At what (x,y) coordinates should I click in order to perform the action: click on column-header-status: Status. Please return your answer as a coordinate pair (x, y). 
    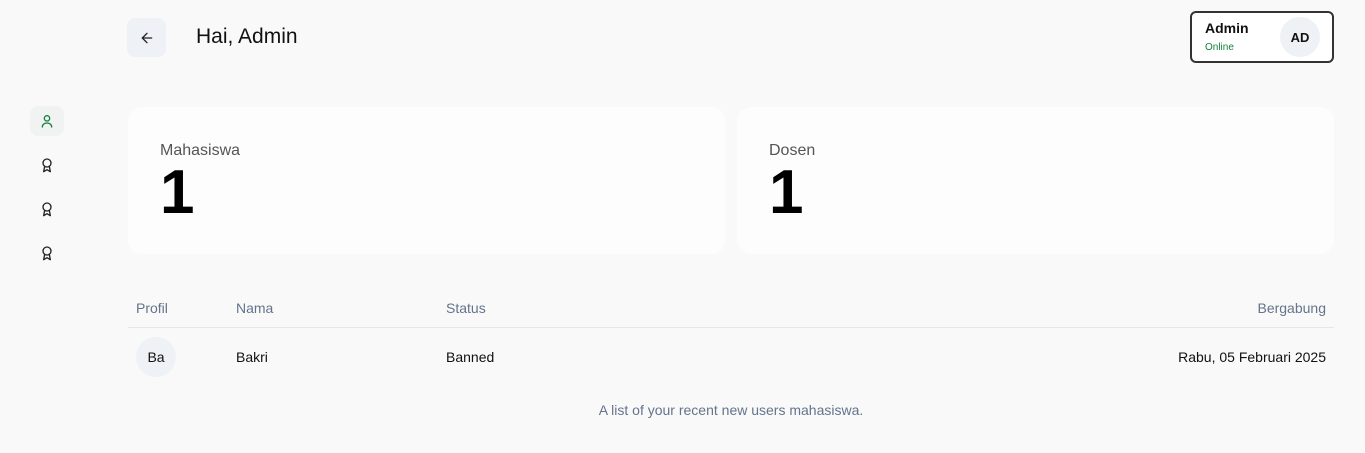
    Looking at the image, I should click on (466, 308).